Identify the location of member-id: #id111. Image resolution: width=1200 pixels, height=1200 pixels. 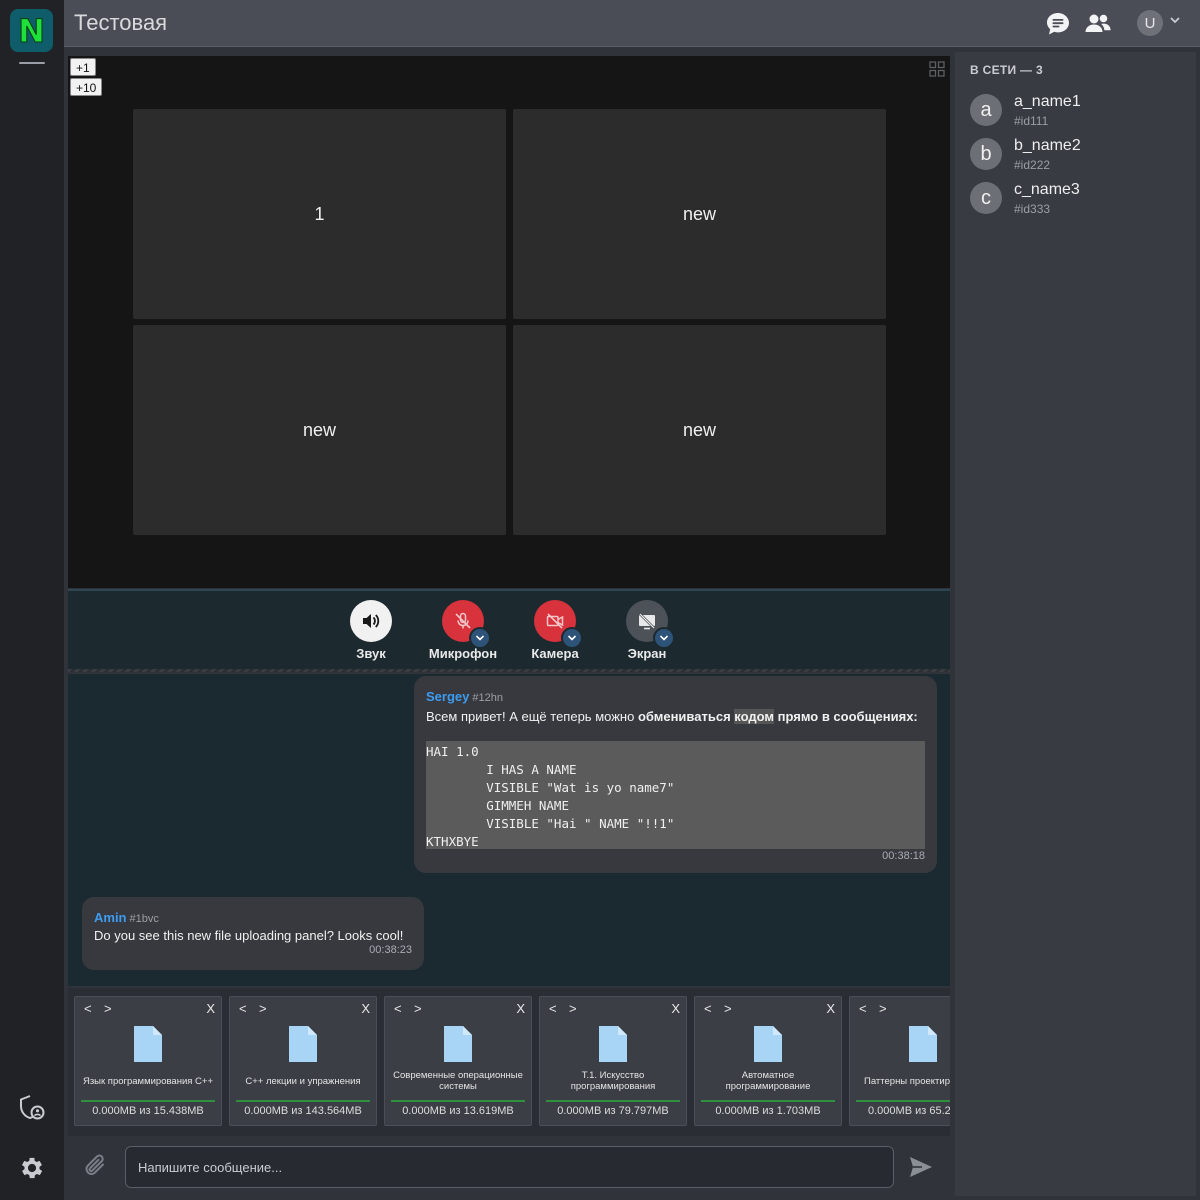
(1031, 121).